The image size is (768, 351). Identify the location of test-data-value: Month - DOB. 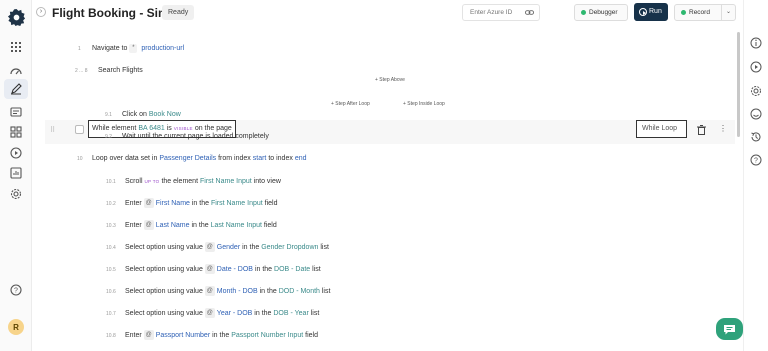
(237, 291).